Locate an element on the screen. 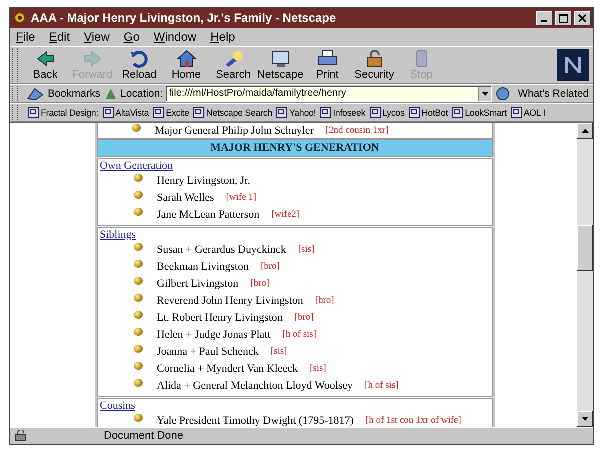 The image size is (600, 450). window-title: AAA - Major Henry Livingston, Jr.'s Family - Netscape is located at coordinates (184, 18).